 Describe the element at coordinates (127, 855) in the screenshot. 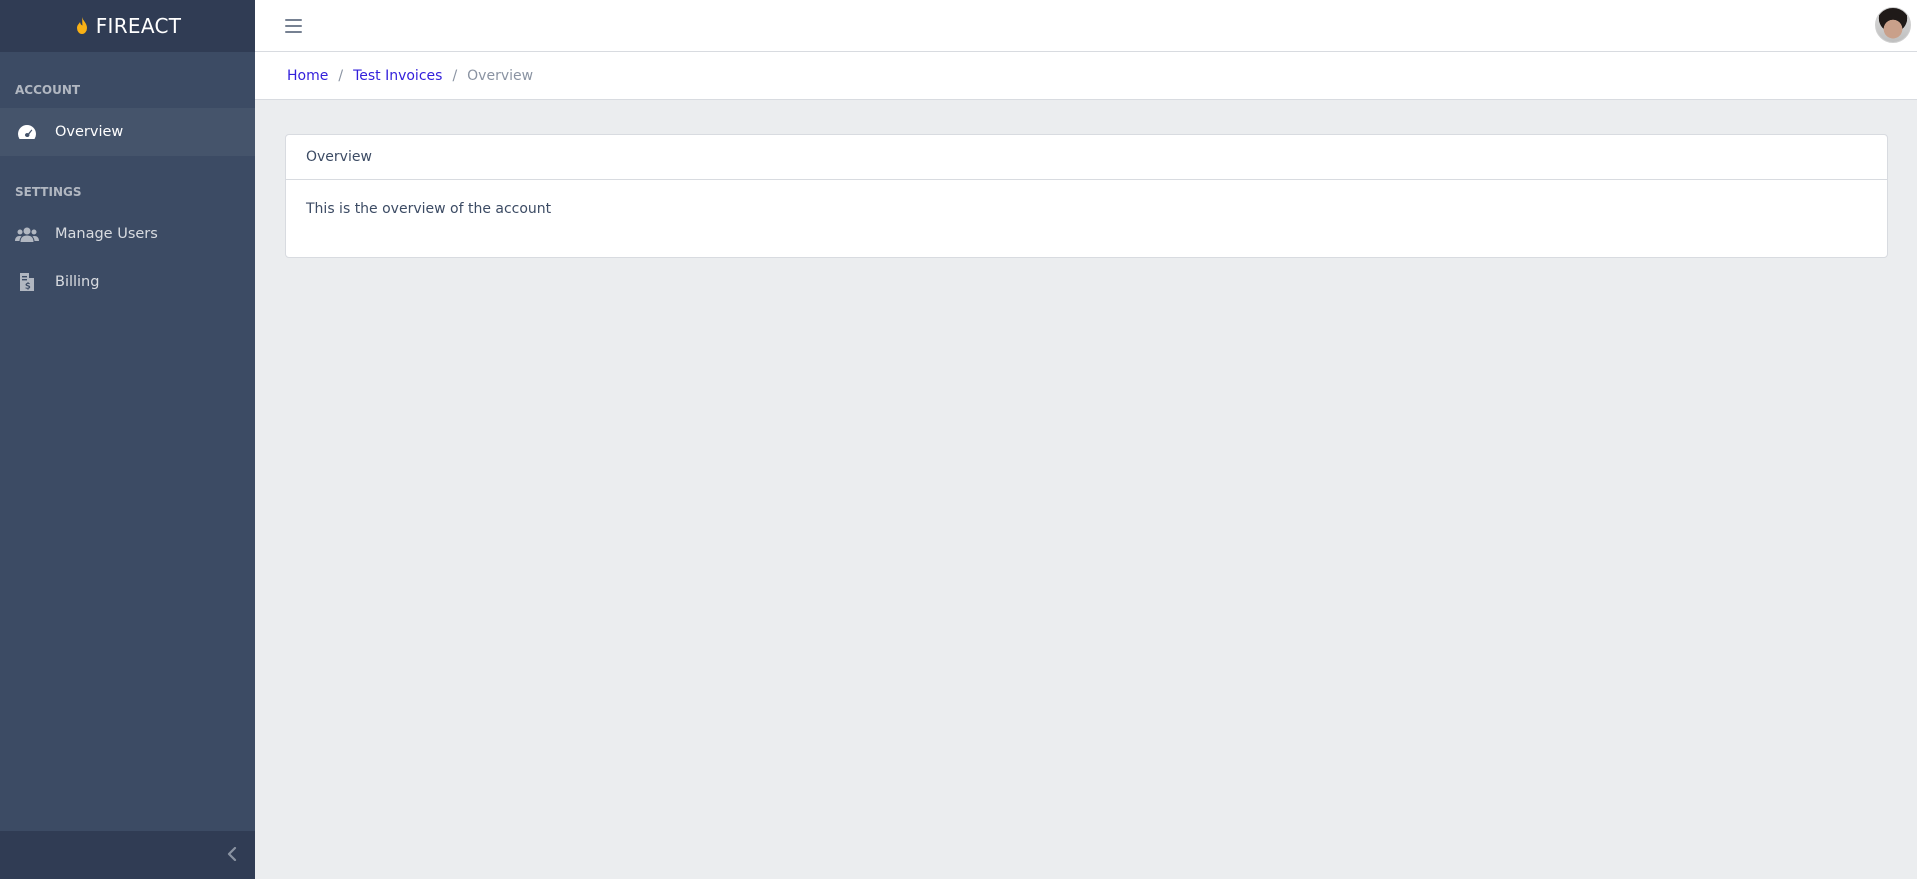

I see `sidebar-minimize-button` at that location.